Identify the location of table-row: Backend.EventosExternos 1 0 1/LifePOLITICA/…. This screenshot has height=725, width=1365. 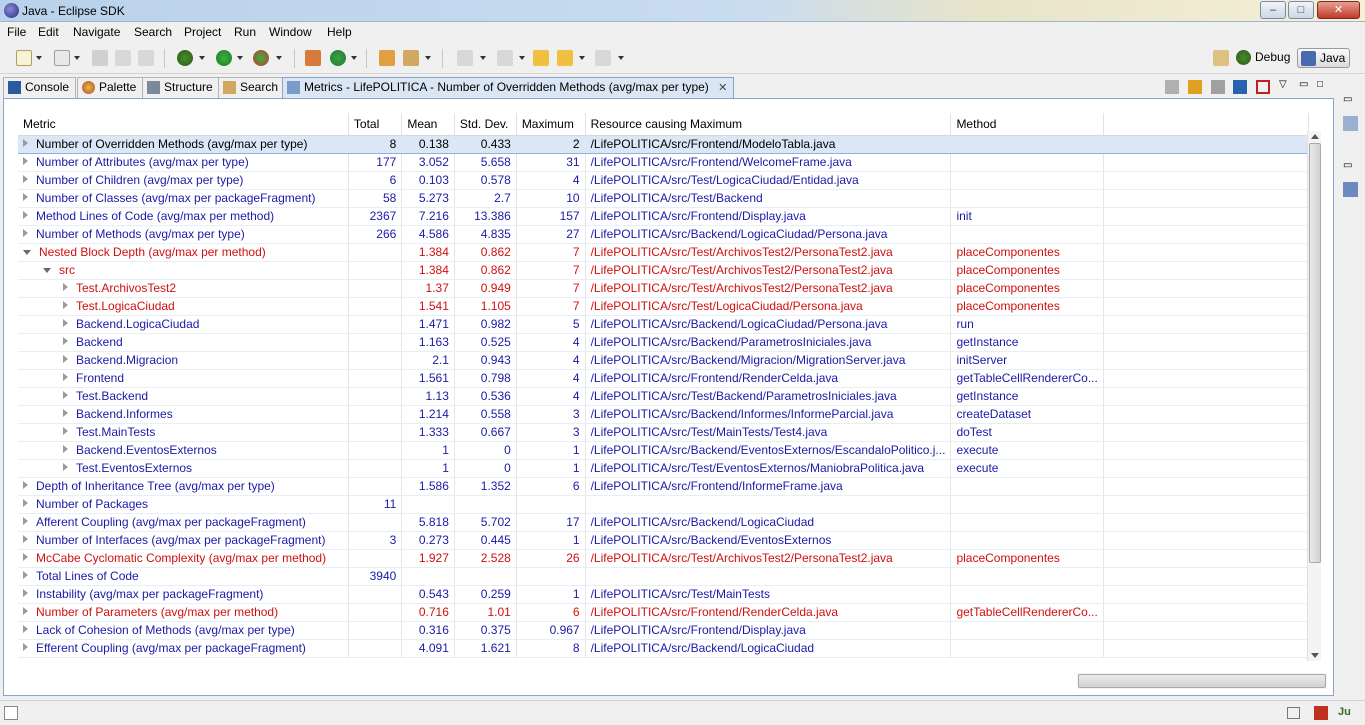
(663, 450).